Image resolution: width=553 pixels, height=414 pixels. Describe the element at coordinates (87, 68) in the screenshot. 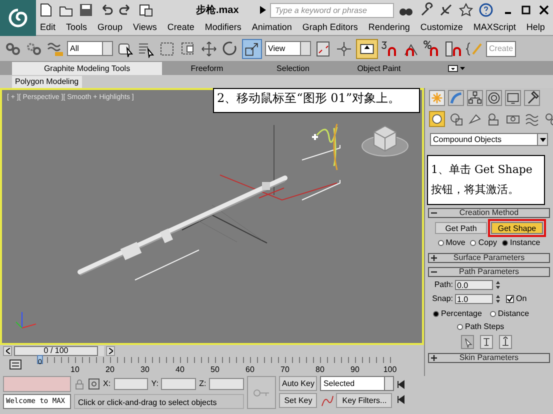

I see `ribbon-tab: Graphite Modeling Tools` at that location.